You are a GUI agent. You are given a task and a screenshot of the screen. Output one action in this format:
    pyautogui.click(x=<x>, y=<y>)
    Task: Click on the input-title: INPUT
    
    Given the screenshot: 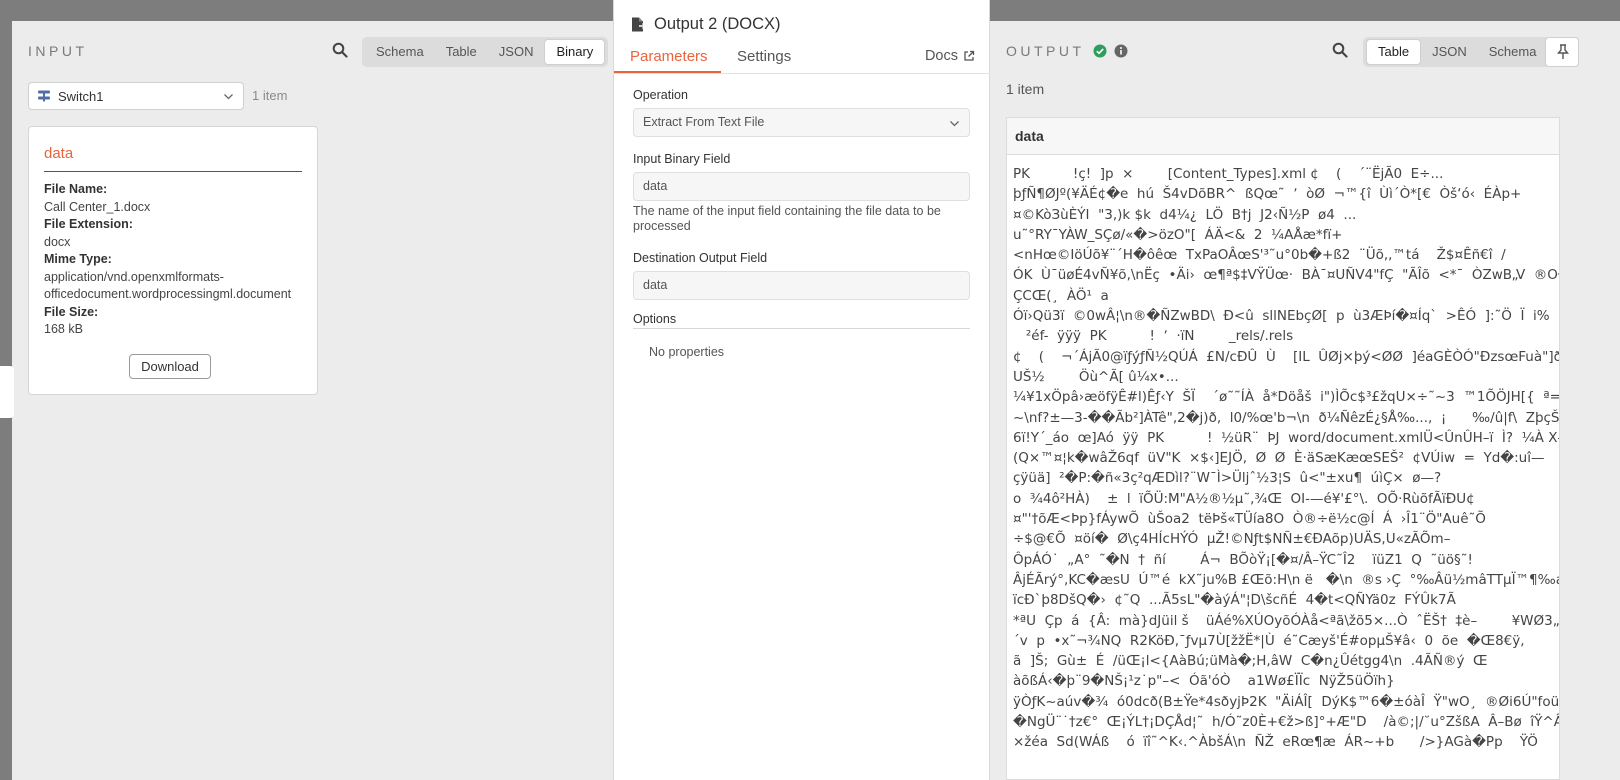 What is the action you would take?
    pyautogui.click(x=58, y=51)
    